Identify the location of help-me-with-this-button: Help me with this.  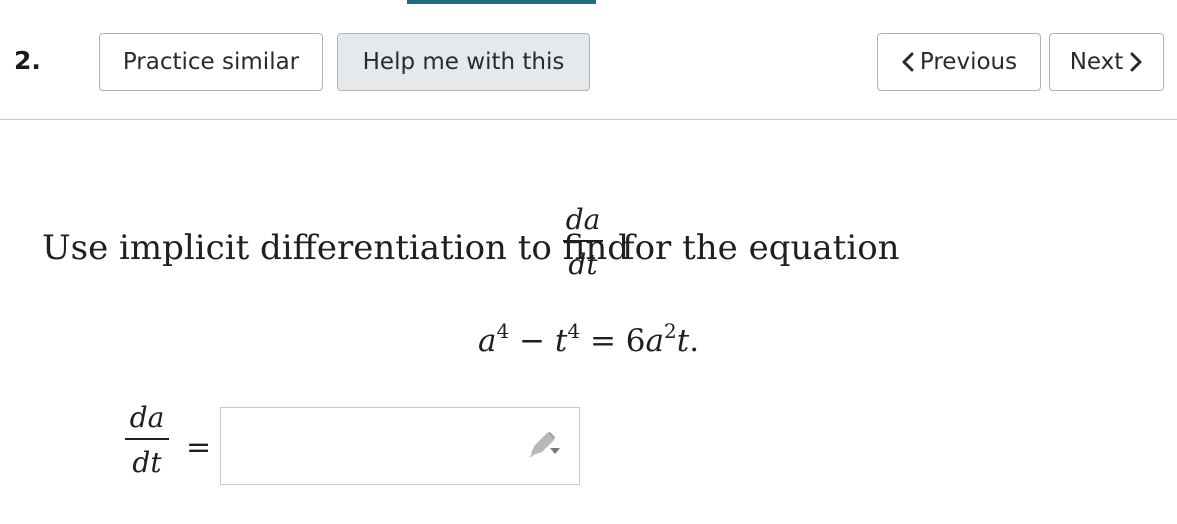
(463, 62).